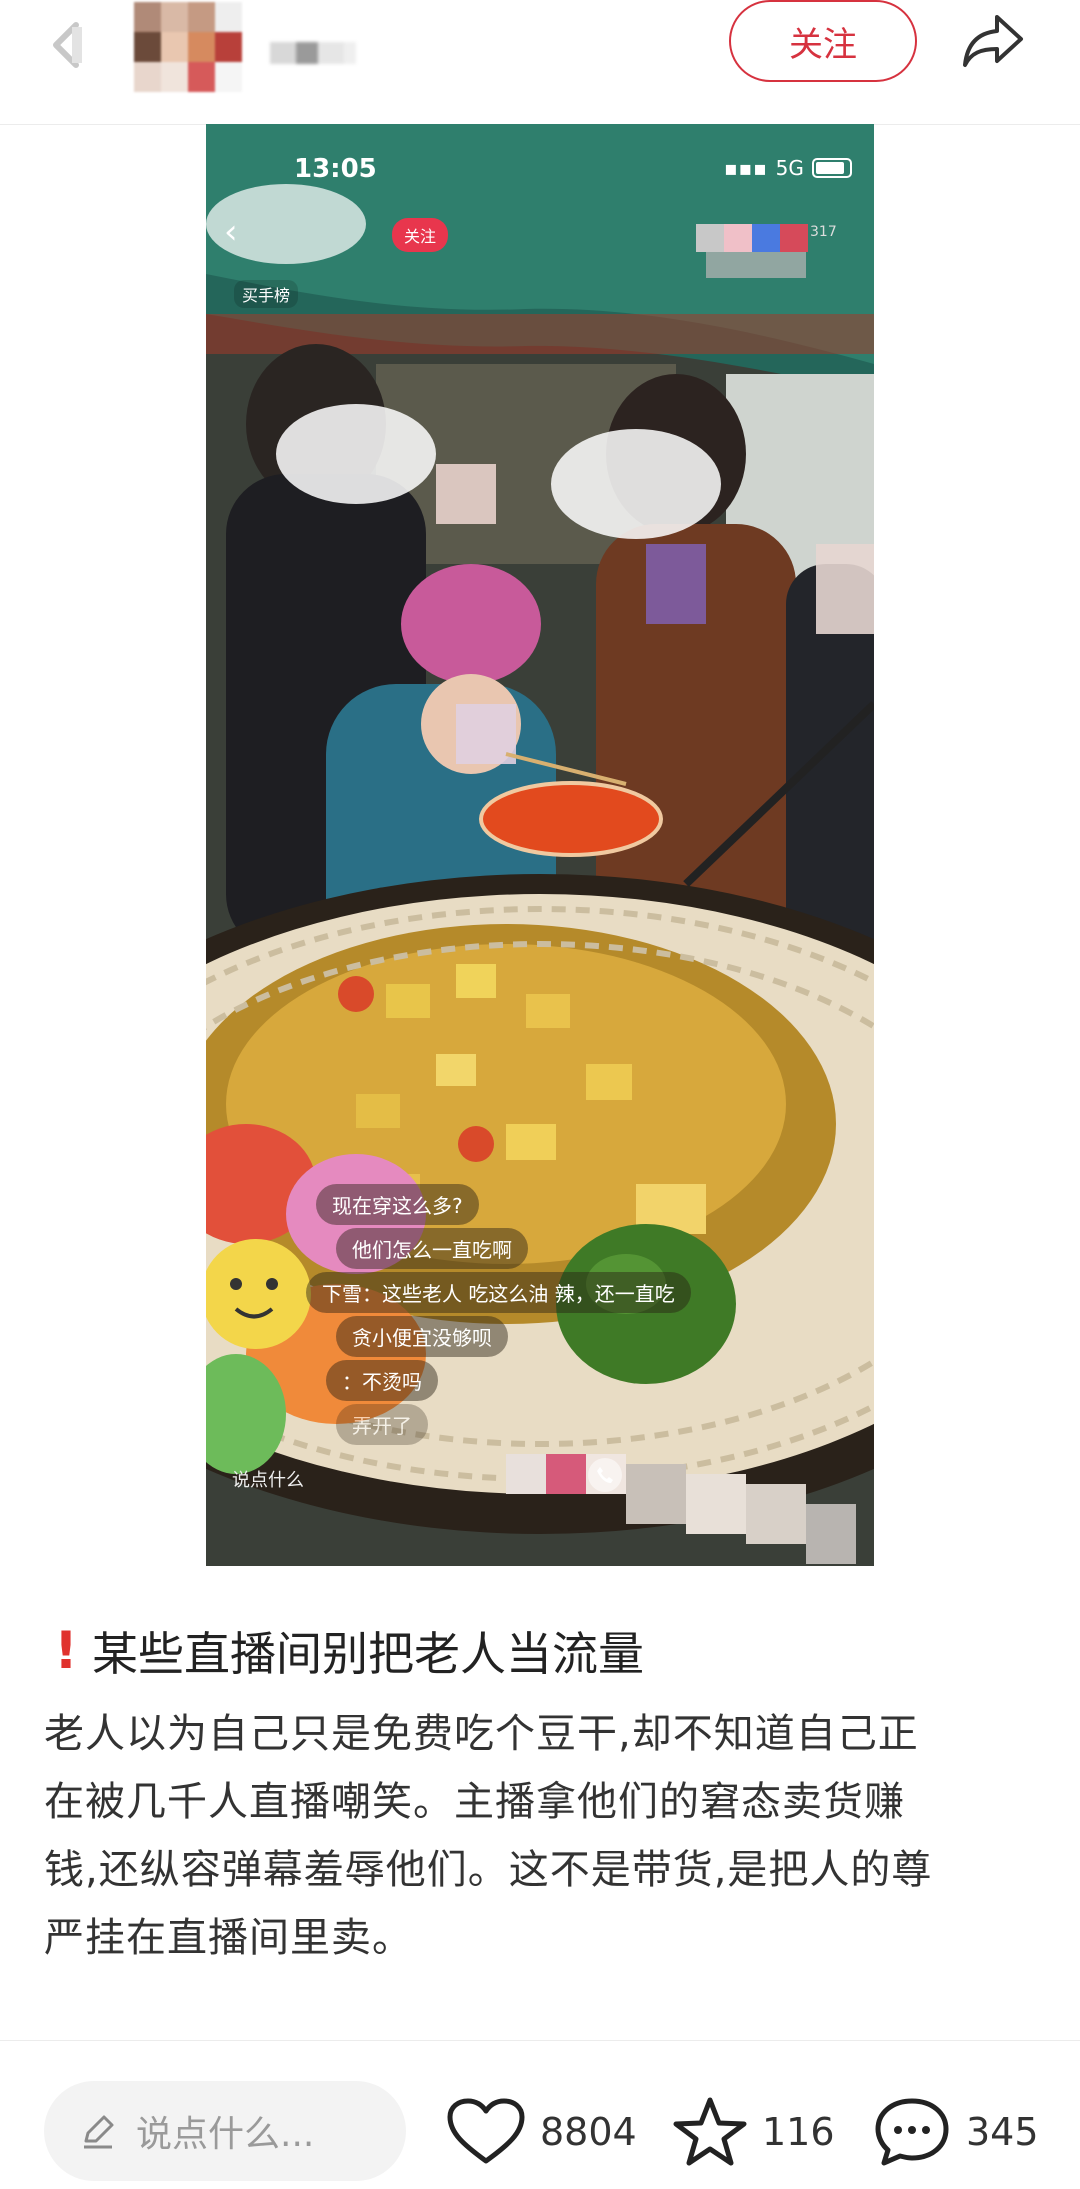 This screenshot has height=2189, width=1080. What do you see at coordinates (798, 2132) in the screenshot?
I see `favorite-count: 116` at bounding box center [798, 2132].